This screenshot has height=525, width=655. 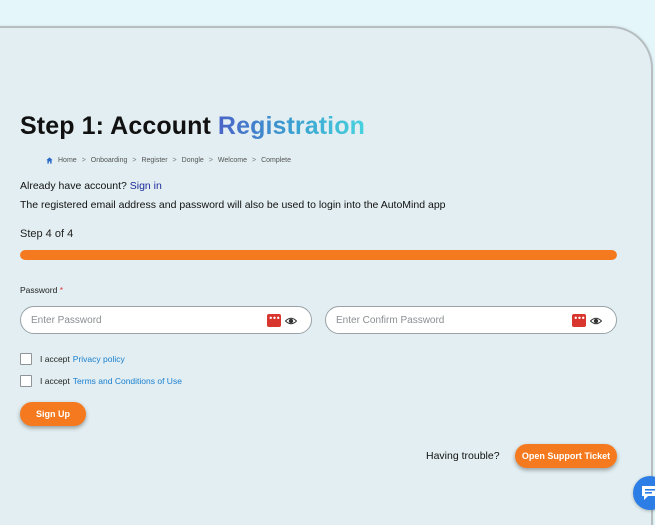 I want to click on confirm-password-field-wrapper: •••, so click(x=471, y=320).